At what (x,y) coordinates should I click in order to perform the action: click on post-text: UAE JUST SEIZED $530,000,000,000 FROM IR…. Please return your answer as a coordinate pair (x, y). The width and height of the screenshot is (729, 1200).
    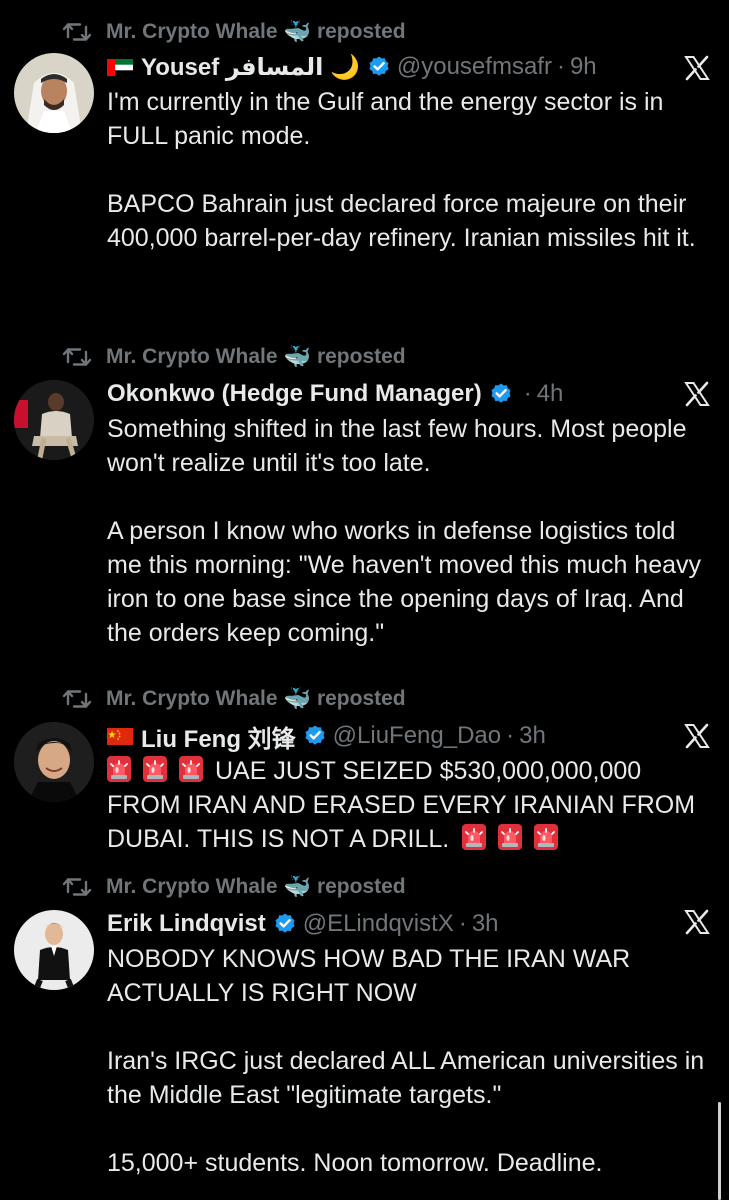
    Looking at the image, I should click on (412, 805).